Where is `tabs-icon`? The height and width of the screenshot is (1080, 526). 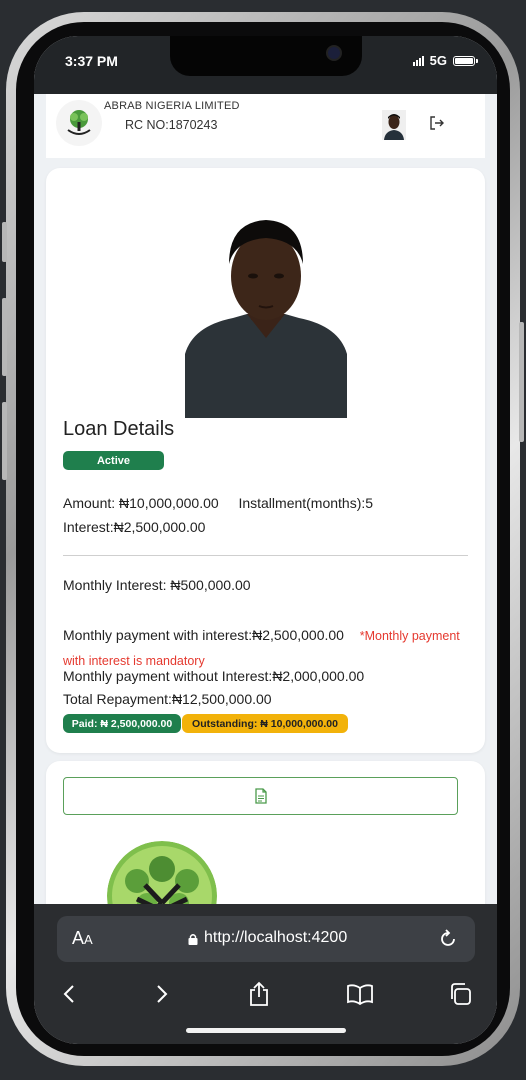 tabs-icon is located at coordinates (461, 994).